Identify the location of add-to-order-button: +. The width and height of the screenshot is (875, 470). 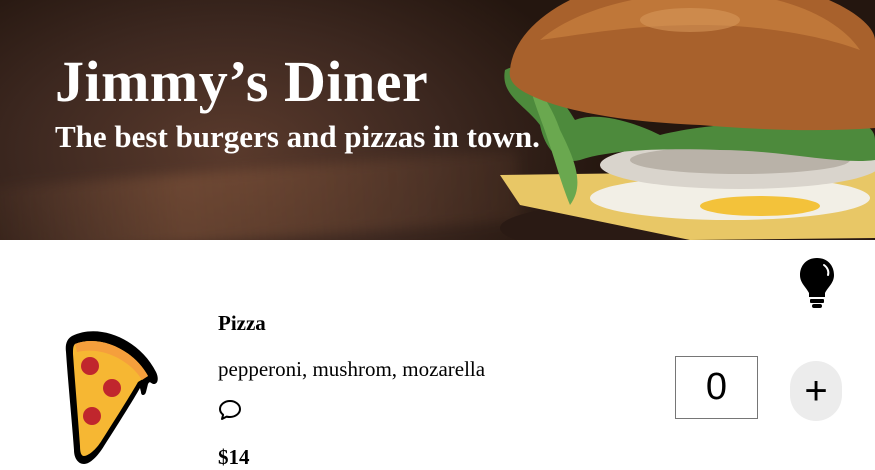
(816, 391).